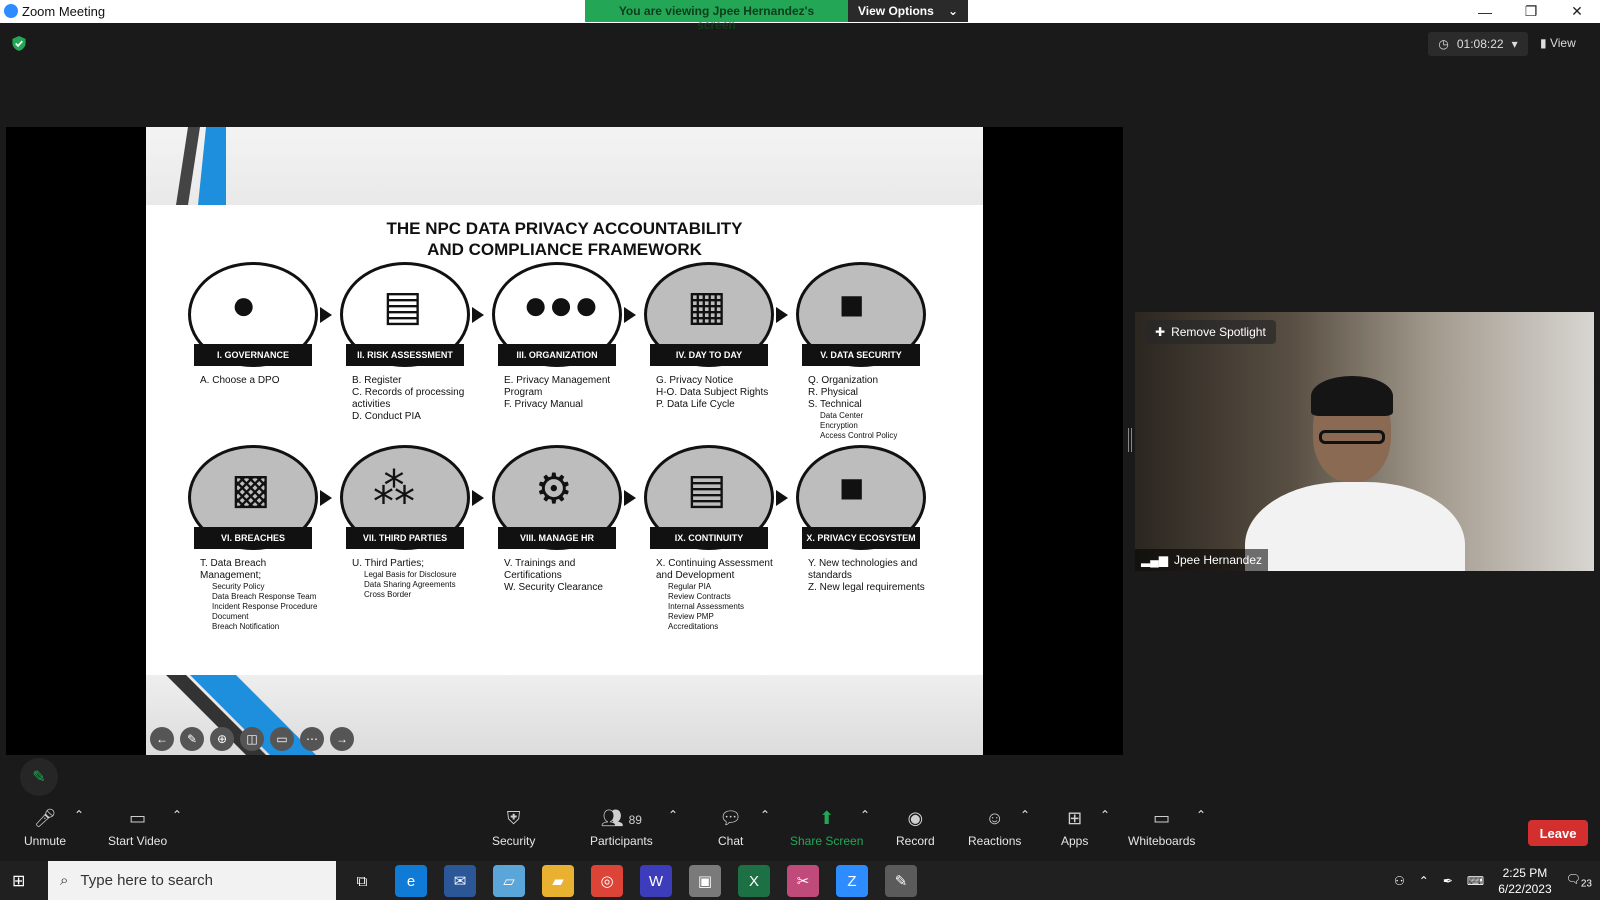  Describe the element at coordinates (282, 739) in the screenshot. I see `video-icon: ▭` at that location.